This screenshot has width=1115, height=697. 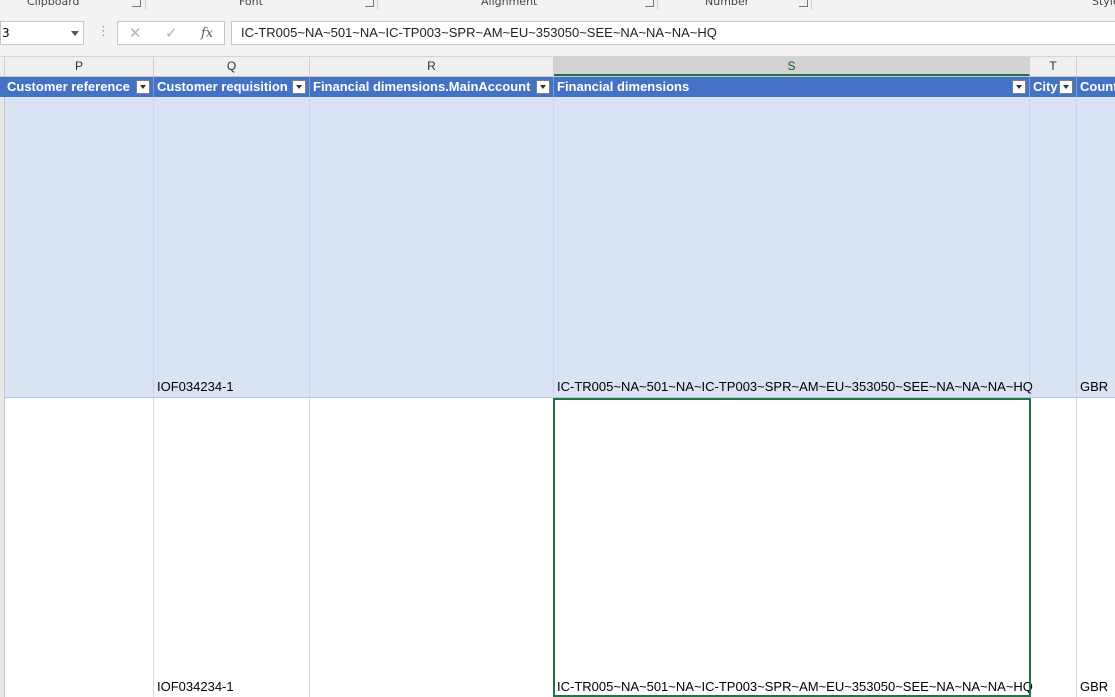 I want to click on header-customer-requisition: Customer requisition, so click(x=232, y=87).